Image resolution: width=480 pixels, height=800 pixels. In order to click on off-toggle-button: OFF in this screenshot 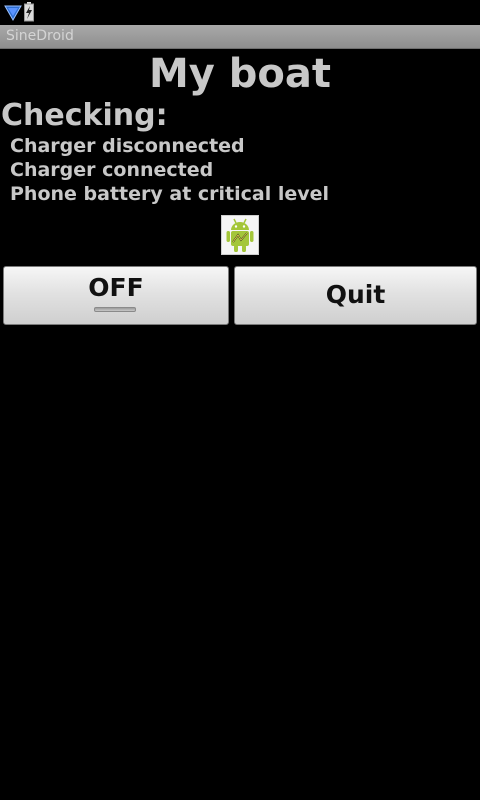, I will do `click(116, 295)`.